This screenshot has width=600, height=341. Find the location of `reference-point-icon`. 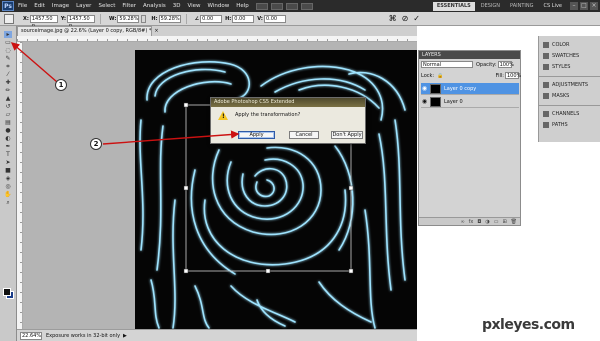

reference-point-icon is located at coordinates (9, 18).